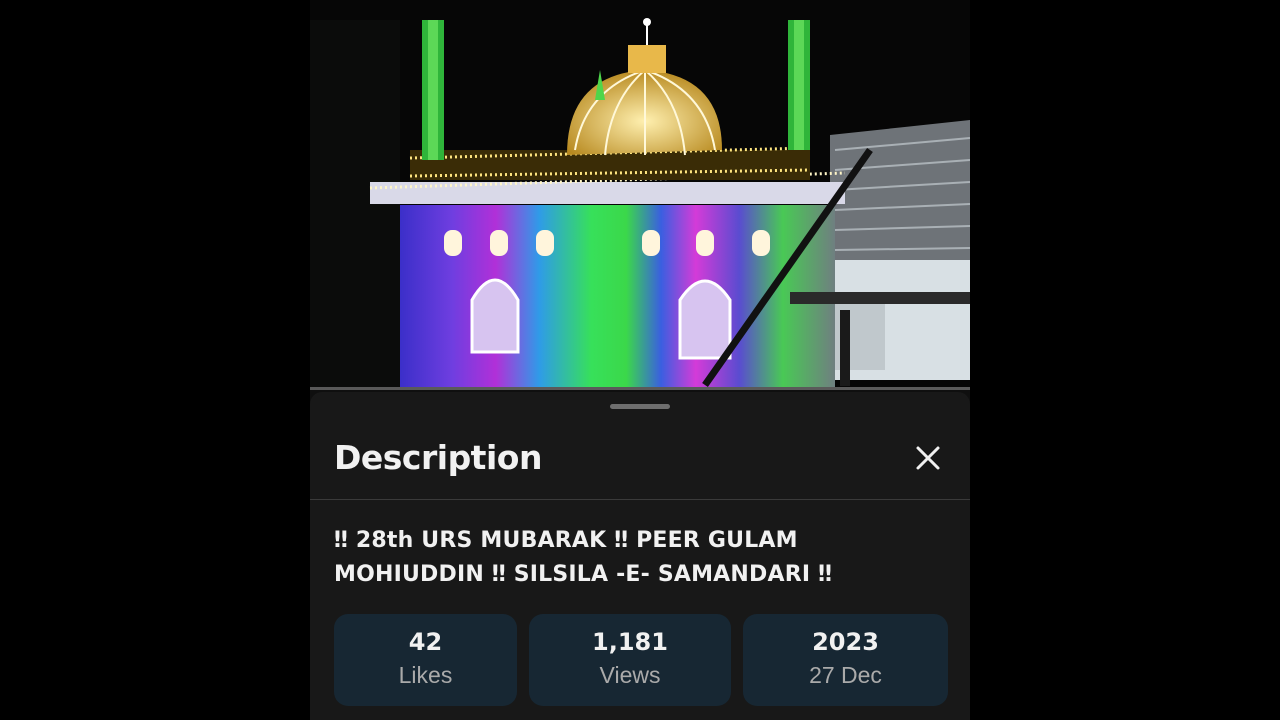 The width and height of the screenshot is (1280, 720). What do you see at coordinates (640, 499) in the screenshot?
I see `divider` at bounding box center [640, 499].